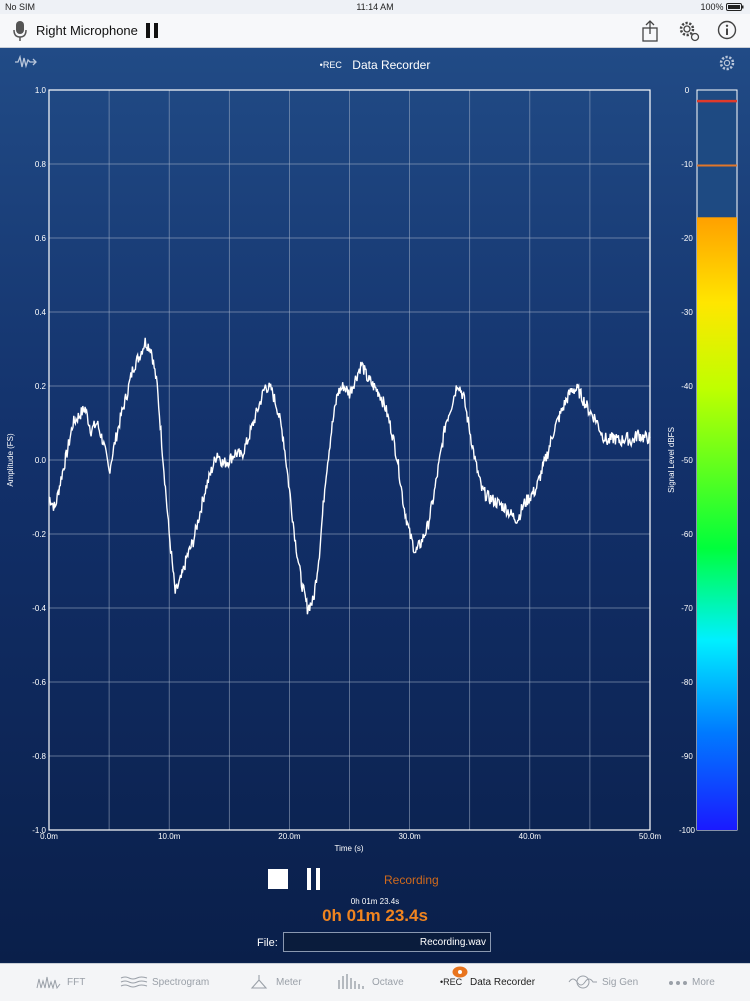  What do you see at coordinates (76, 982) in the screenshot?
I see `tab-label: FFT` at bounding box center [76, 982].